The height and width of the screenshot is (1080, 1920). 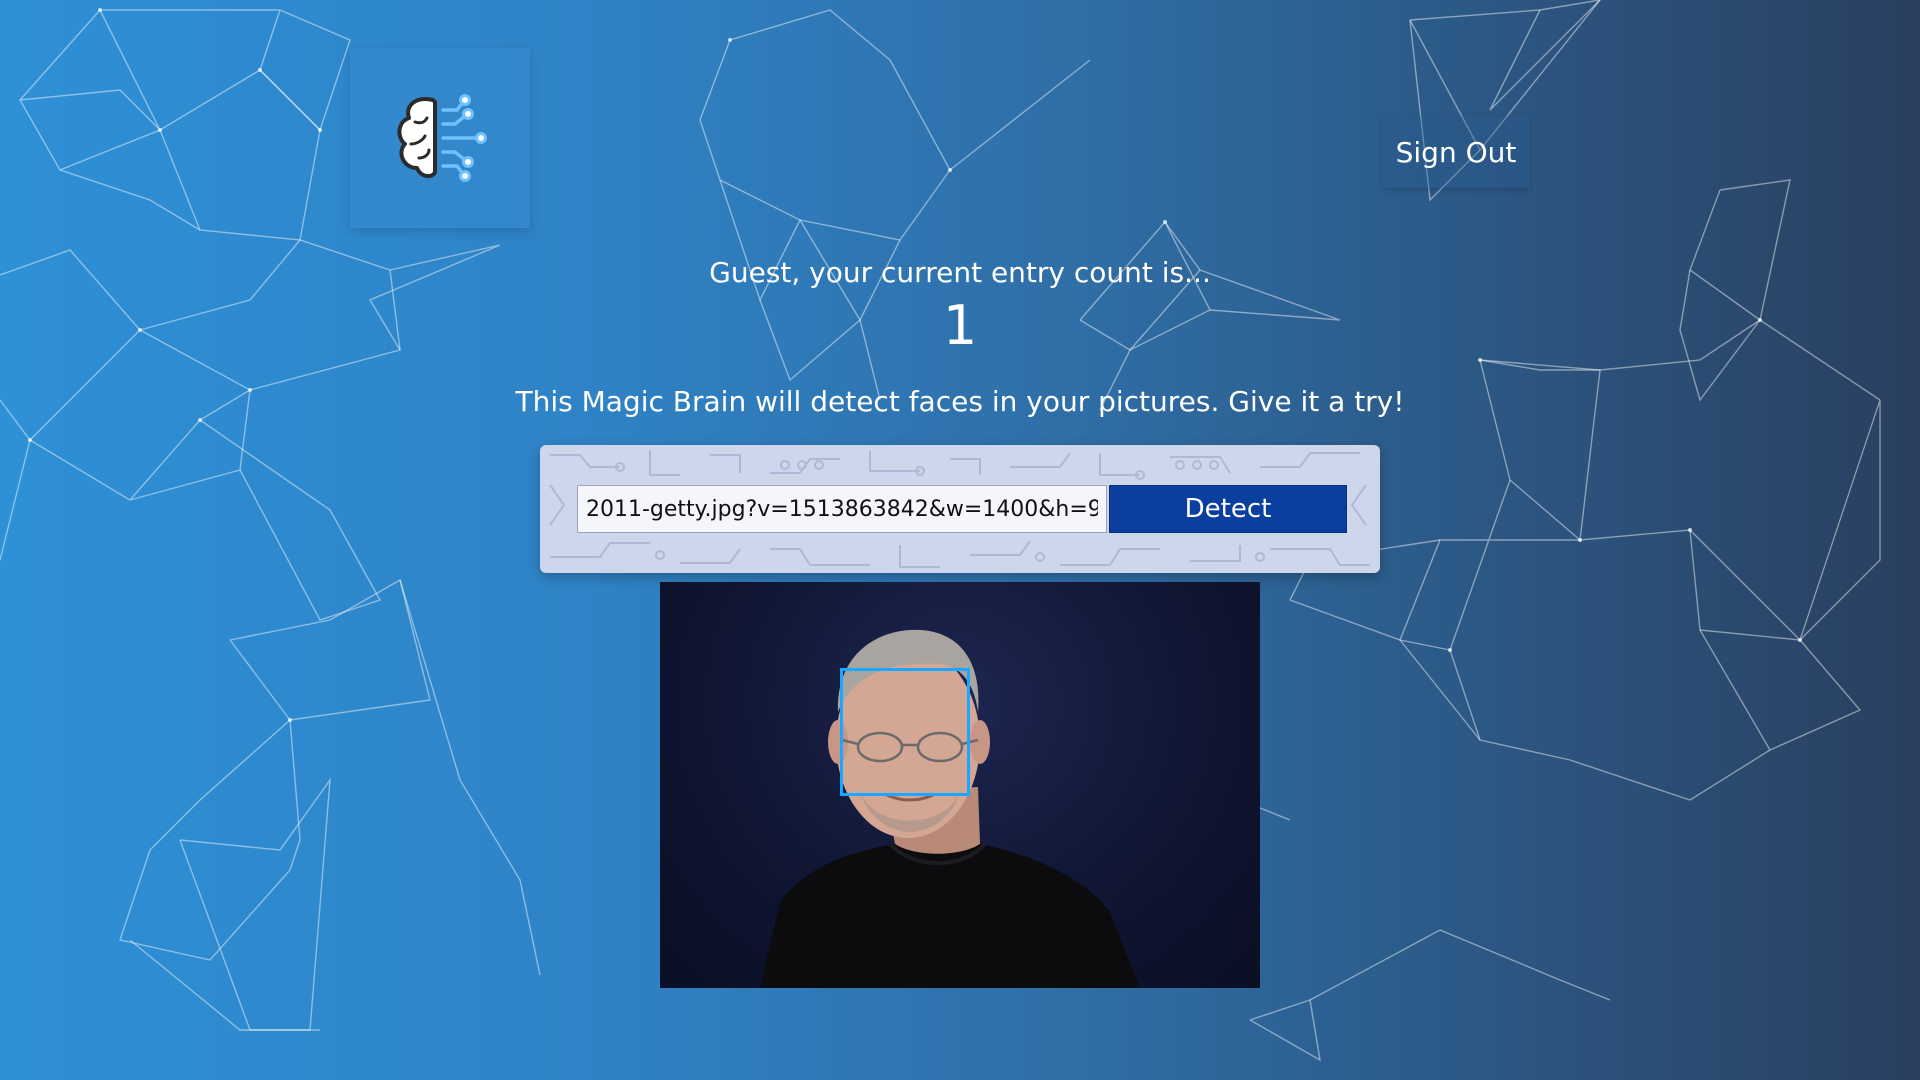 I want to click on detect-button: Detect, so click(x=1228, y=509).